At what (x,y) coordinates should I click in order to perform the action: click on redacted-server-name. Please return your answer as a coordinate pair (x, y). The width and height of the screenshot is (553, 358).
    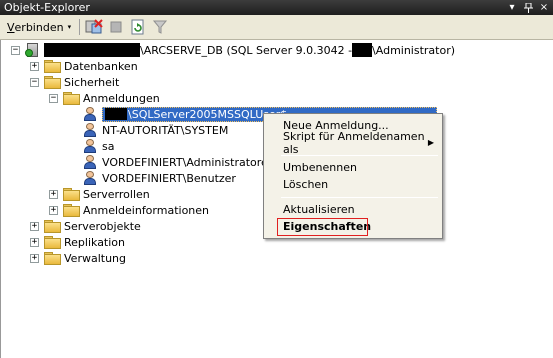
    Looking at the image, I should click on (92, 50).